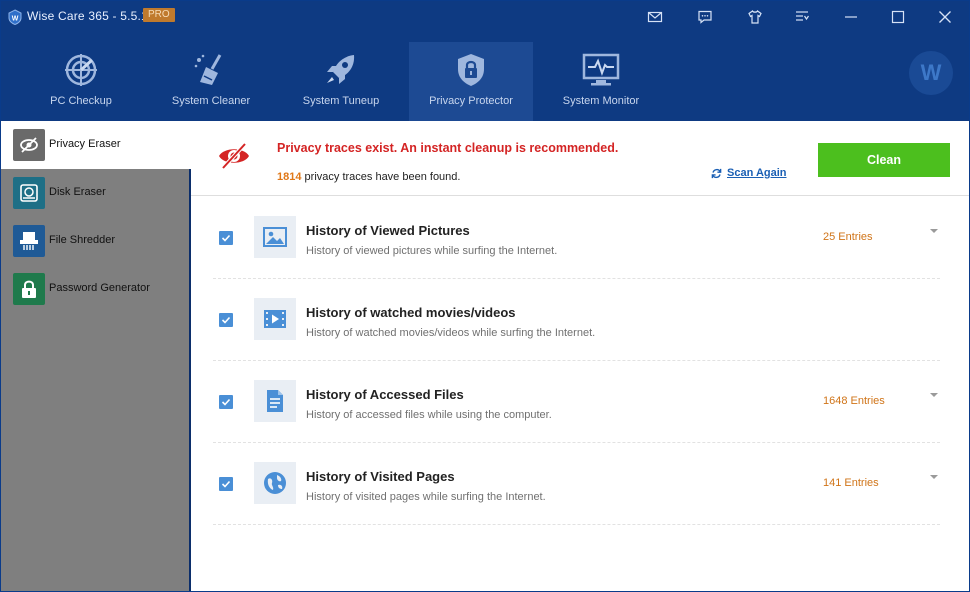 Image resolution: width=970 pixels, height=592 pixels. Describe the element at coordinates (884, 160) in the screenshot. I see `clean-button: Clean` at that location.